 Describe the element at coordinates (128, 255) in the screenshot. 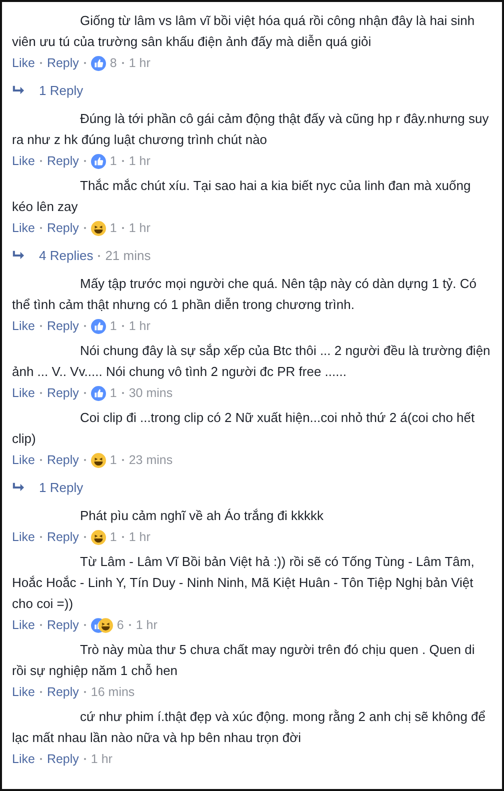

I see `reply-time: 21 mins` at that location.